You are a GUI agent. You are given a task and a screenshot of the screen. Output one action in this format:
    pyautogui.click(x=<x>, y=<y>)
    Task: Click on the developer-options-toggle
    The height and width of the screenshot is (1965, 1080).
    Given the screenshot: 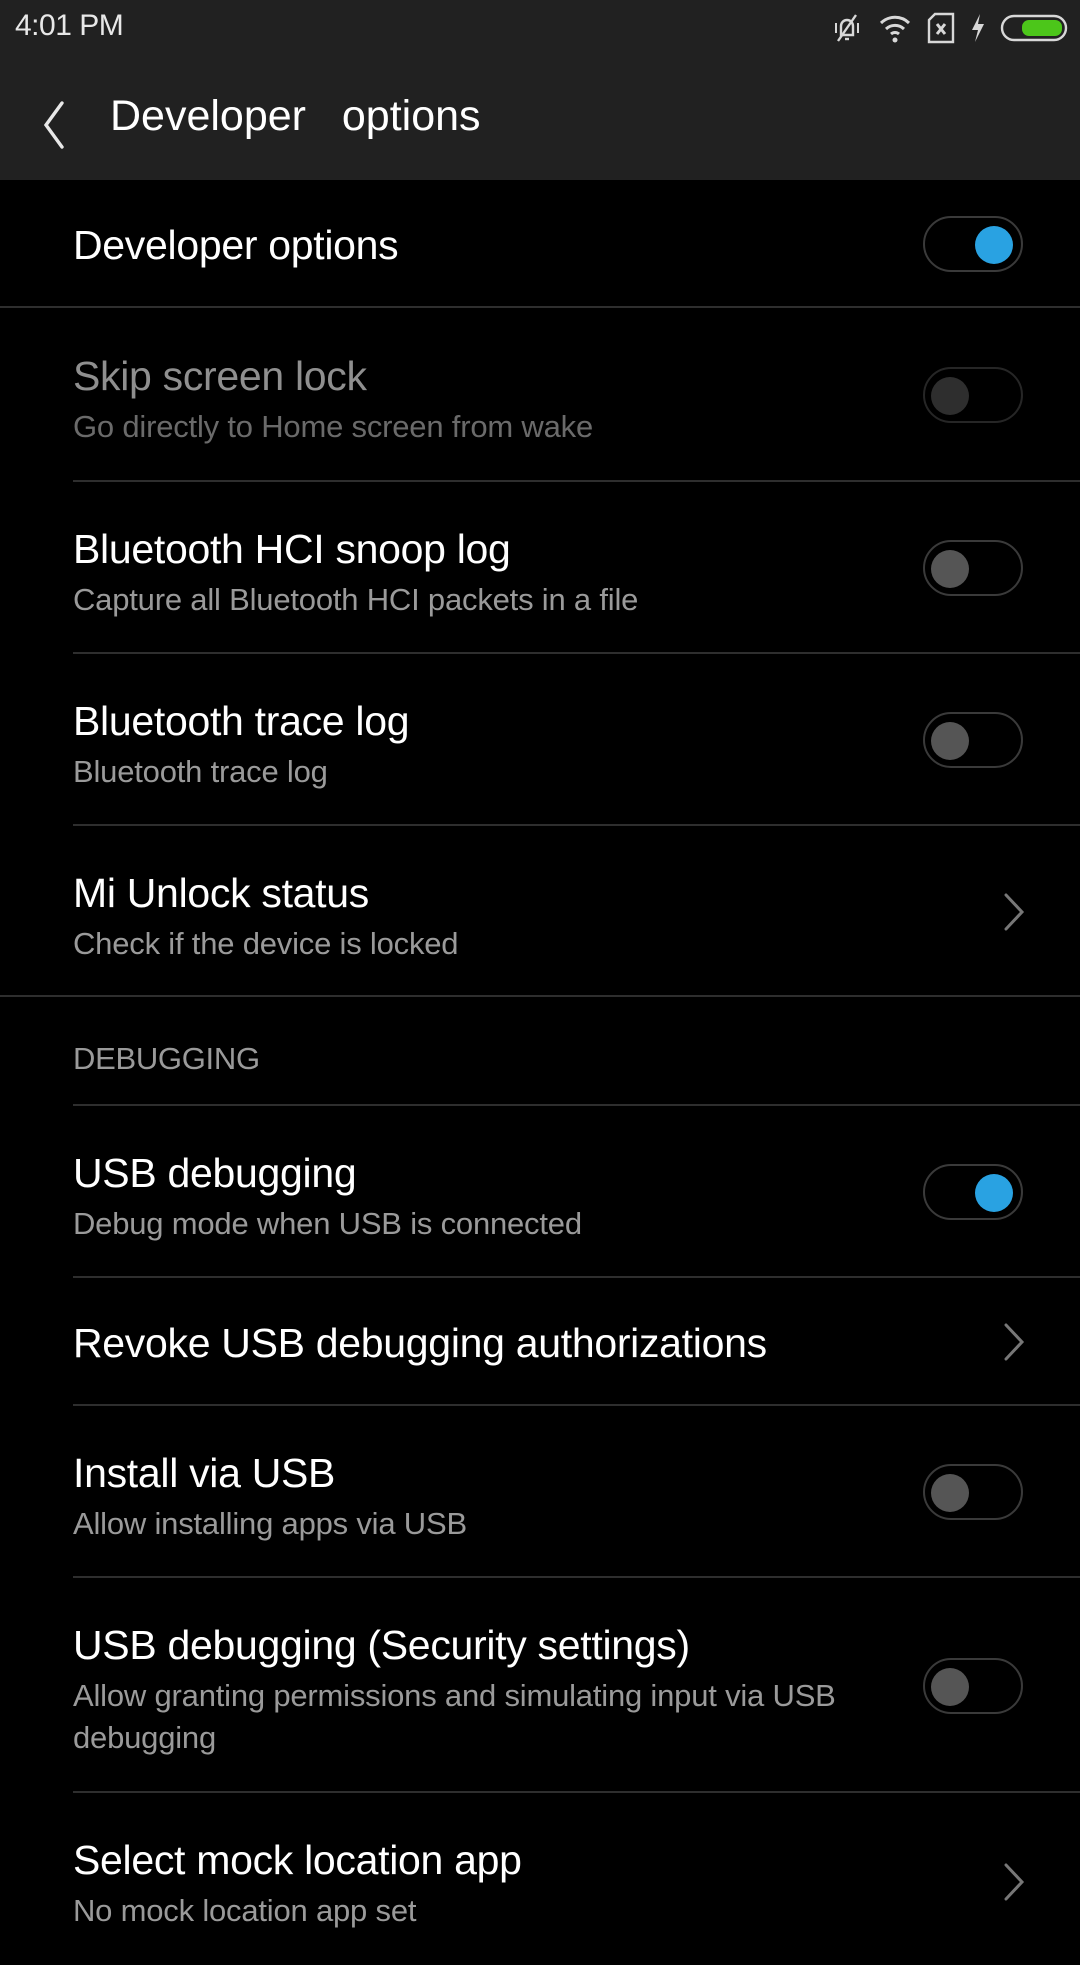 What is the action you would take?
    pyautogui.click(x=973, y=244)
    